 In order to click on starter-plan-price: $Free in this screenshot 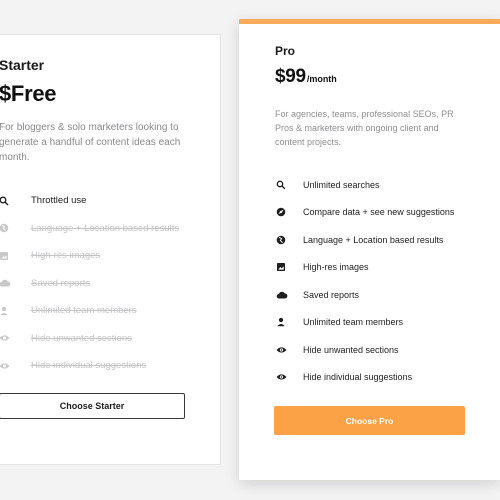, I will do `click(28, 93)`.